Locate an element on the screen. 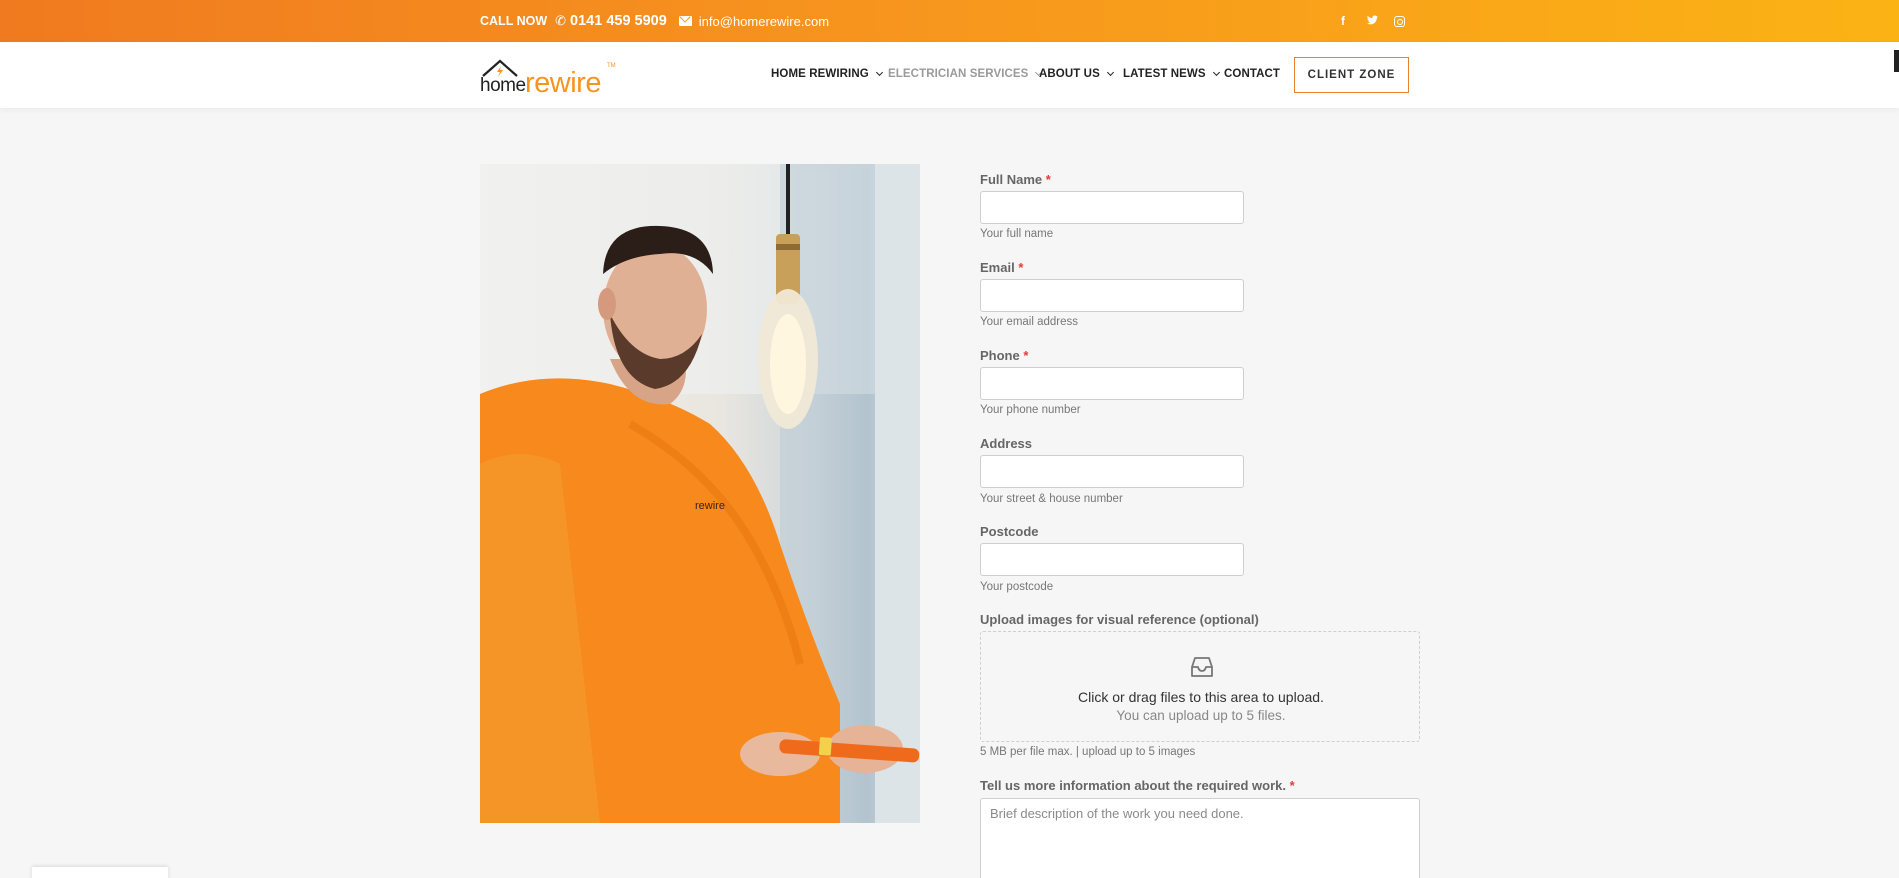 This screenshot has height=878, width=1899. email-link: info@homerewire.com is located at coordinates (764, 21).